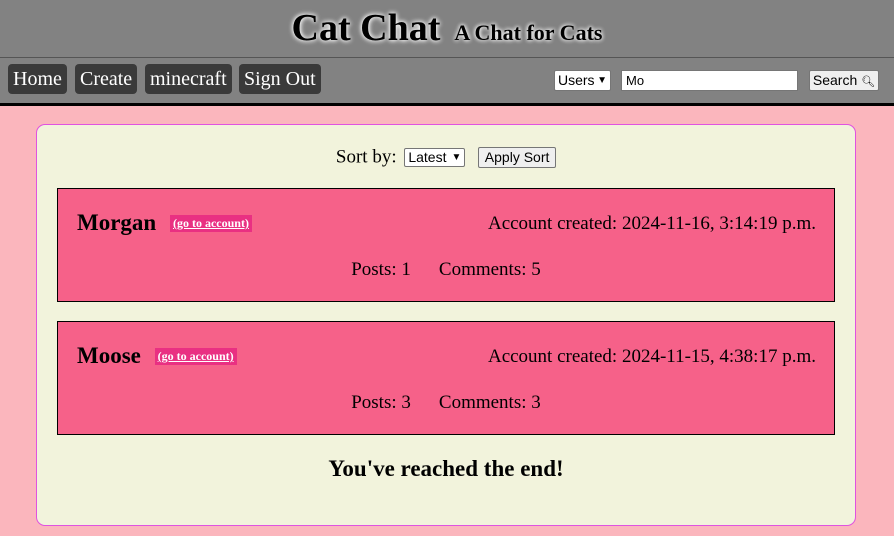 The image size is (894, 536). Describe the element at coordinates (868, 82) in the screenshot. I see `magnifier-icon: 🔍︎` at that location.